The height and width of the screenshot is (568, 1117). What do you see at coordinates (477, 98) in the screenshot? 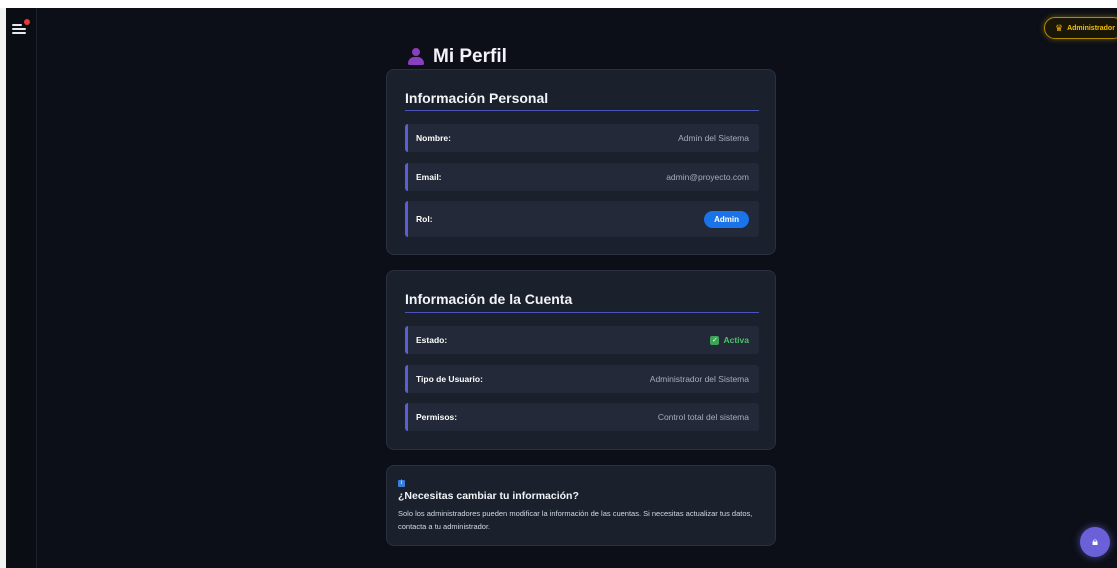
I see `personal-info-title: Información Personal` at bounding box center [477, 98].